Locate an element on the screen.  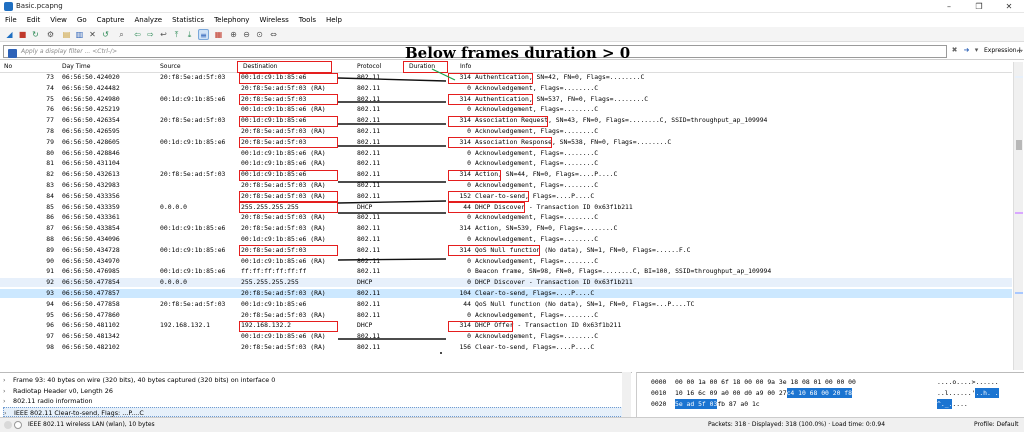
packet-source: 00:1d:c9:1b:85:e6 is located at coordinates (193, 98).